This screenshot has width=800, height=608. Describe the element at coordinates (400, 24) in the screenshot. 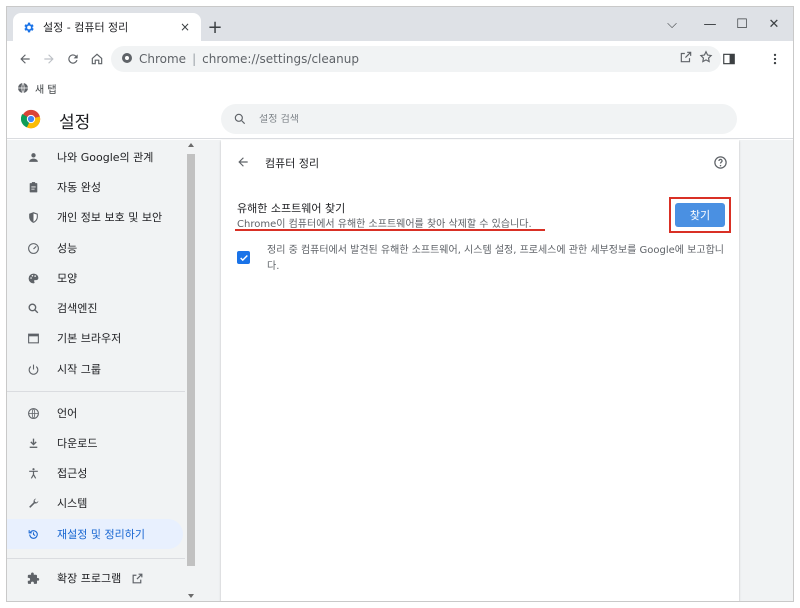

I see `title-bar: 설정 - 컴퓨터 정리 × + ⌵ — ☐ ✕` at that location.